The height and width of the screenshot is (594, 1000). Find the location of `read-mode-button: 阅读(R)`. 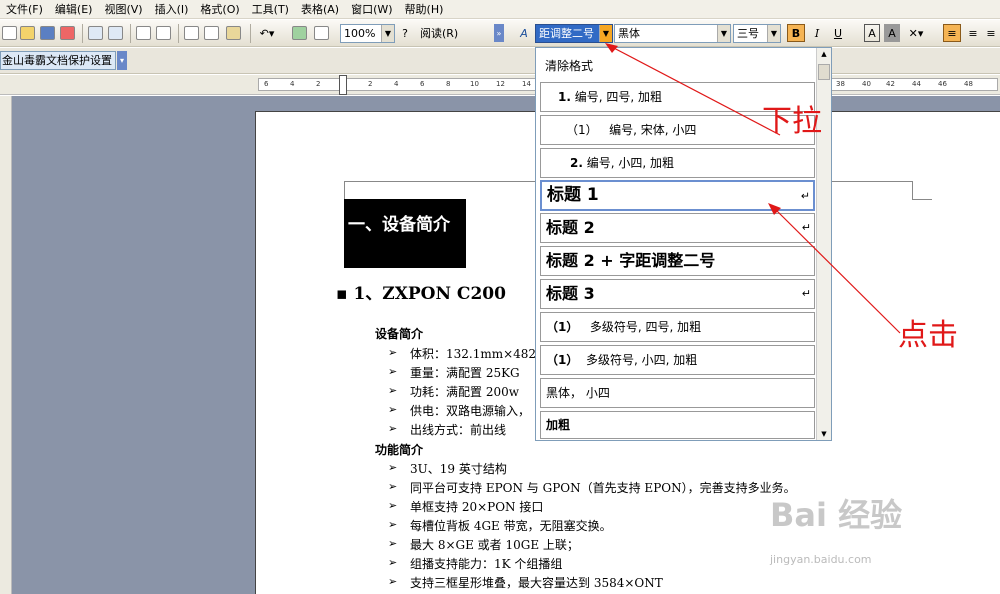

read-mode-button: 阅读(R) is located at coordinates (455, 33).